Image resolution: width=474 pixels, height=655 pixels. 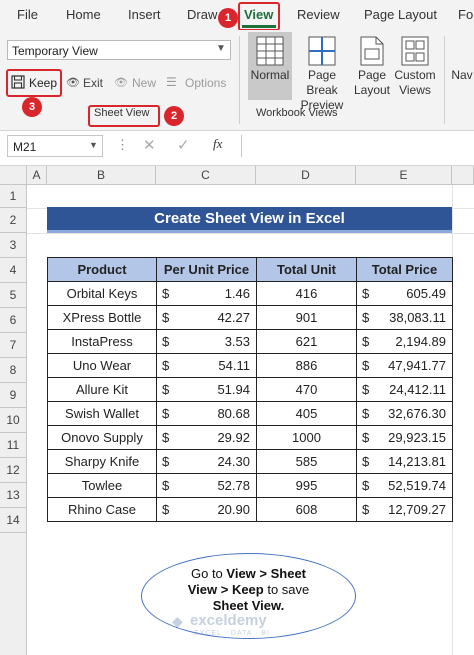 What do you see at coordinates (465, 14) in the screenshot?
I see `menu-formulas: Fo` at bounding box center [465, 14].